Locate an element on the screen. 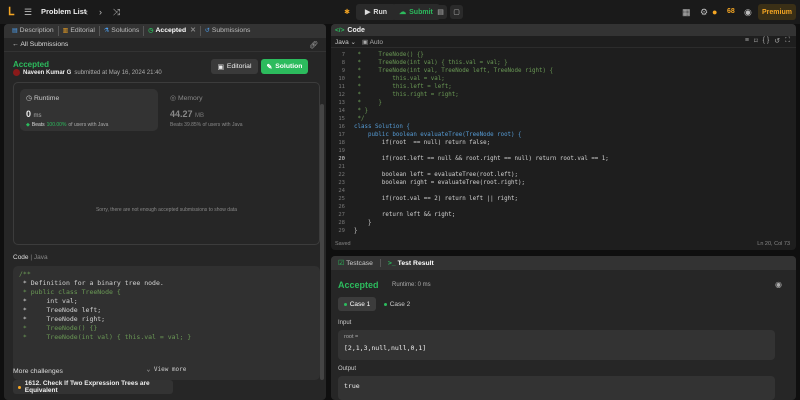 The height and width of the screenshot is (400, 800). line-number: 9 is located at coordinates (343, 71).